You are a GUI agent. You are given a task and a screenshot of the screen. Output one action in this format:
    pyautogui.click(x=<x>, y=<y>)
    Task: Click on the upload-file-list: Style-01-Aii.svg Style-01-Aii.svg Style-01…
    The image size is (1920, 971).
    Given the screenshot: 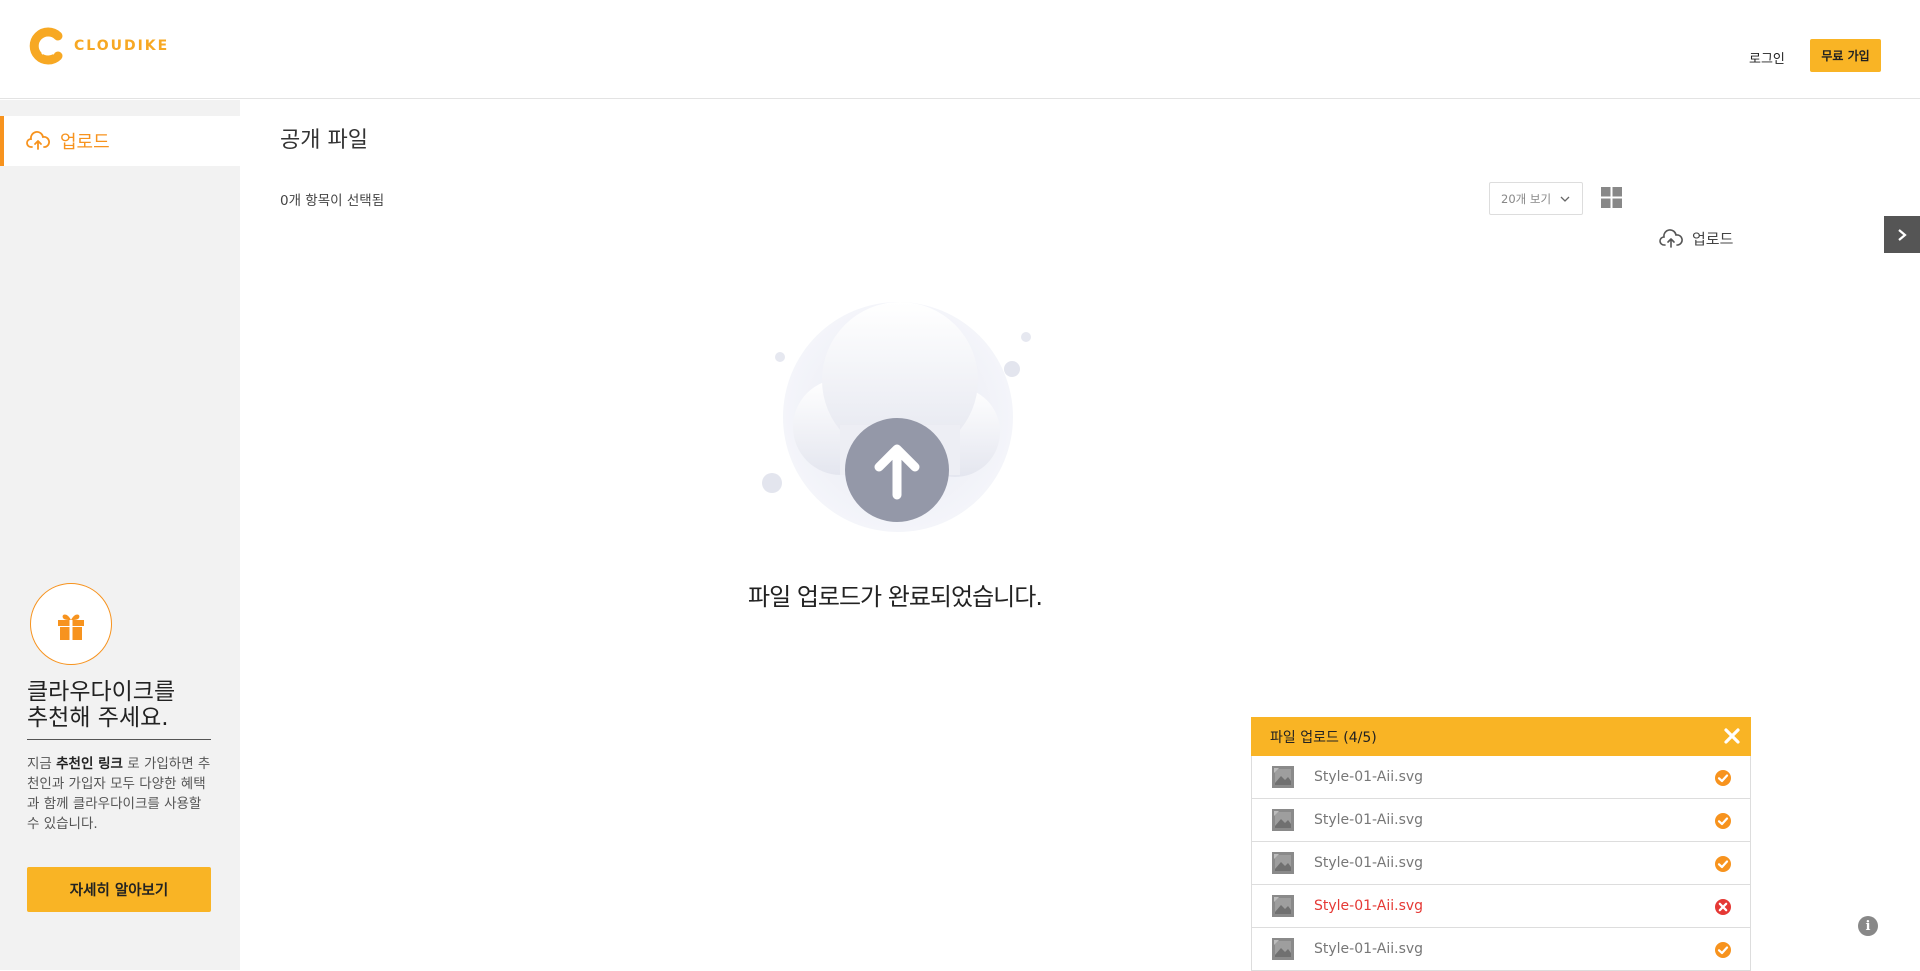 What is the action you would take?
    pyautogui.click(x=1501, y=863)
    